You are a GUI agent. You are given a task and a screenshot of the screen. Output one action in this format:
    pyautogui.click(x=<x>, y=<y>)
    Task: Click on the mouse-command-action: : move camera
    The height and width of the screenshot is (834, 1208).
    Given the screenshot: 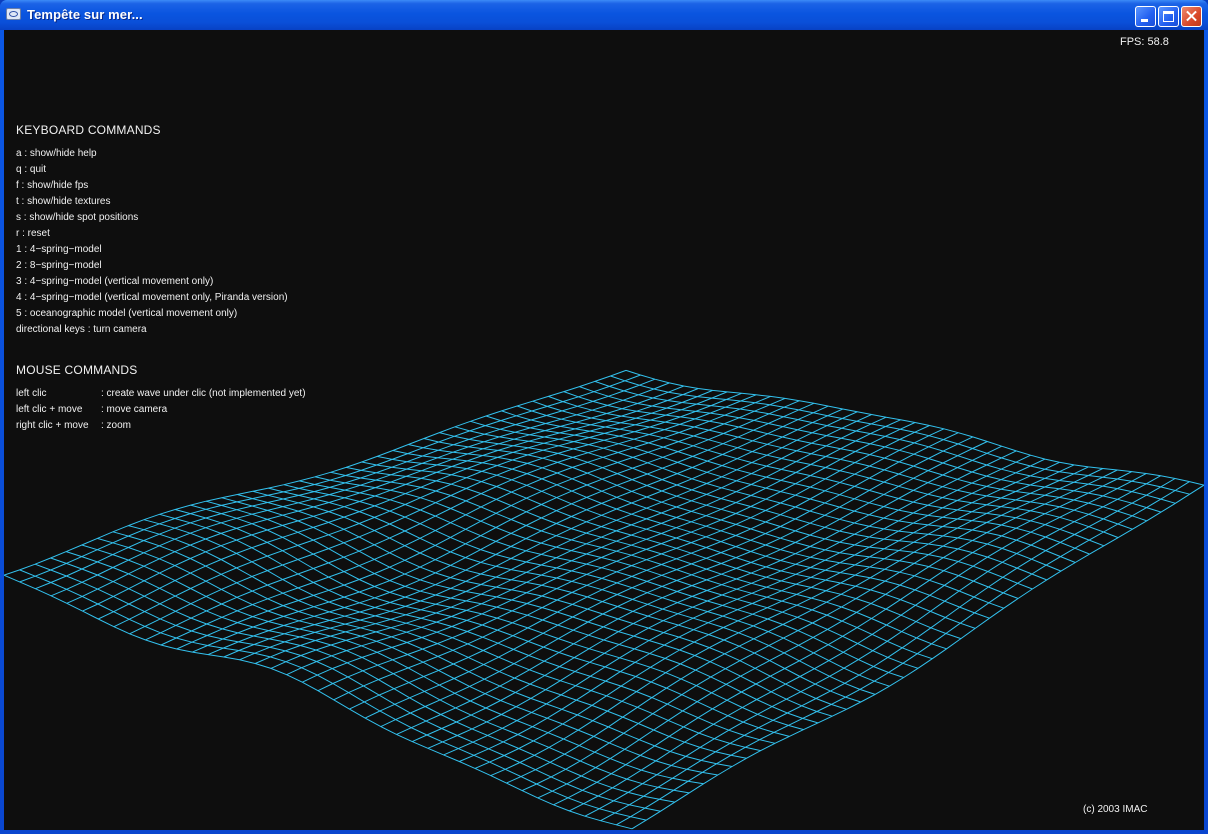 What is the action you would take?
    pyautogui.click(x=134, y=409)
    